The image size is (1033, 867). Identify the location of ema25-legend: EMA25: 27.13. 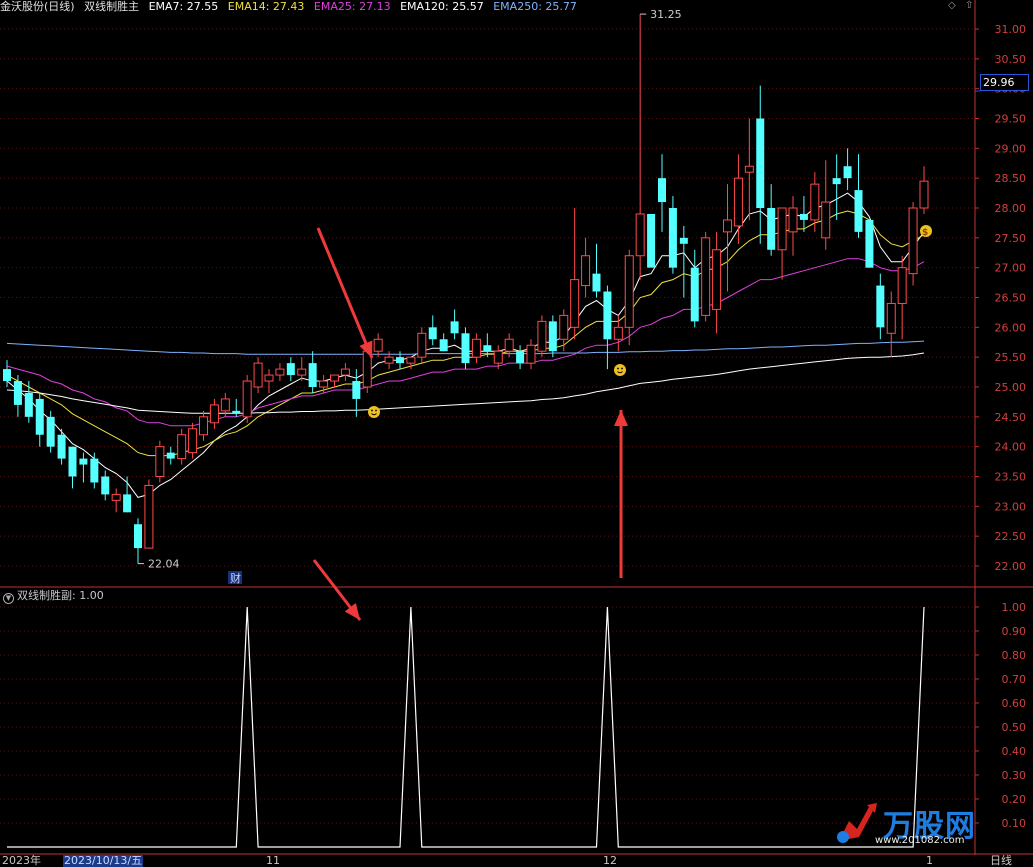
(352, 6).